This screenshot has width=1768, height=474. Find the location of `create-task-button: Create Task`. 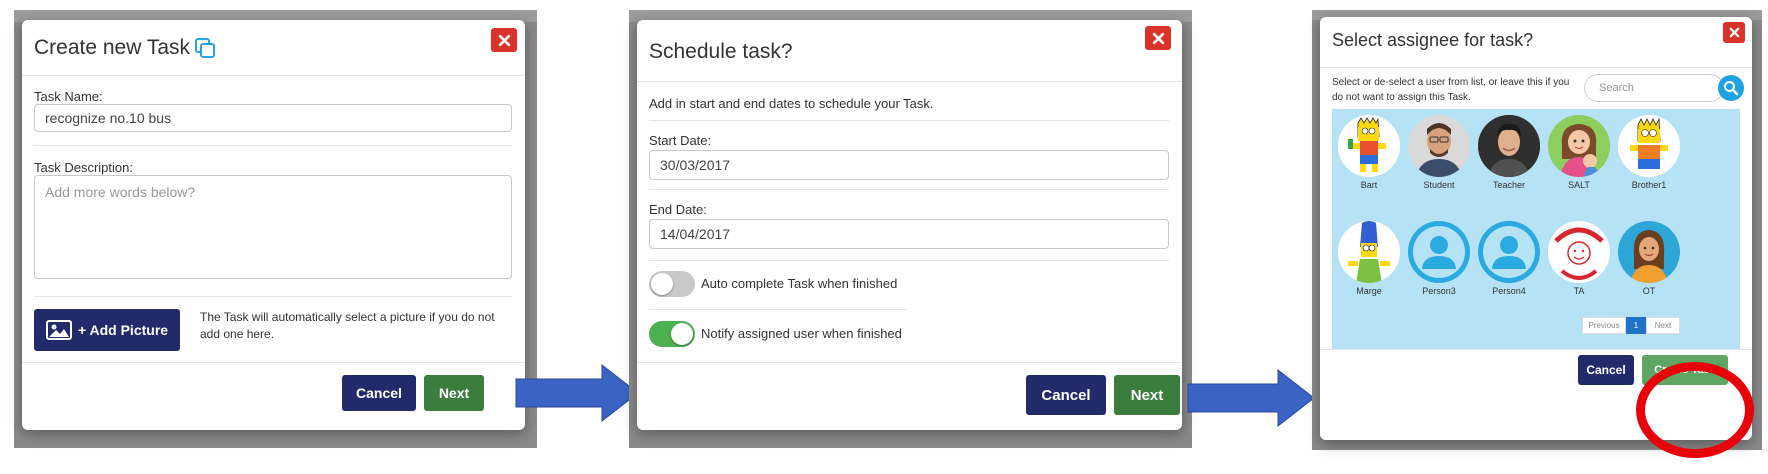

create-task-button: Create Task is located at coordinates (1685, 370).